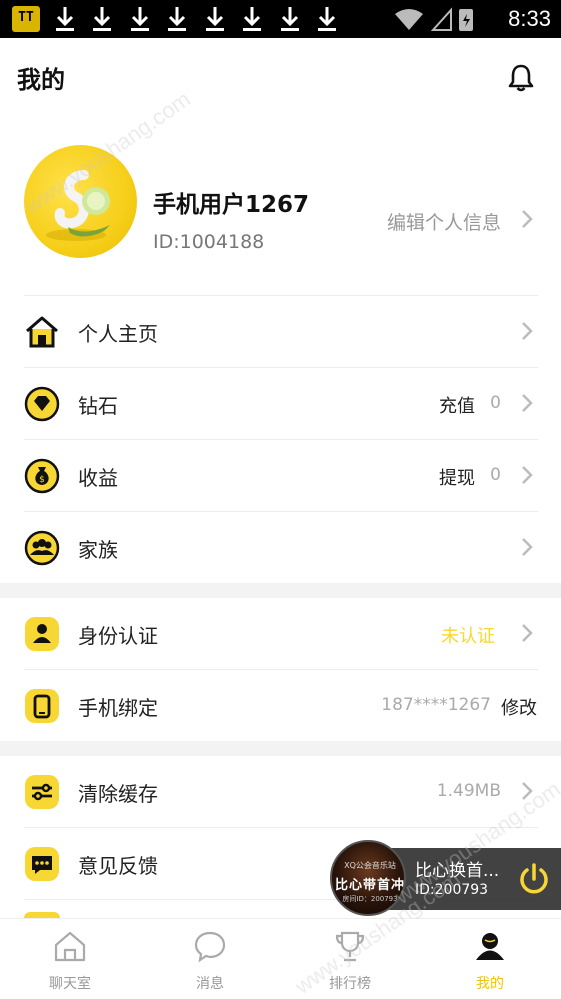 Image resolution: width=561 pixels, height=999 pixels. Describe the element at coordinates (42, 332) in the screenshot. I see `home-icon` at that location.